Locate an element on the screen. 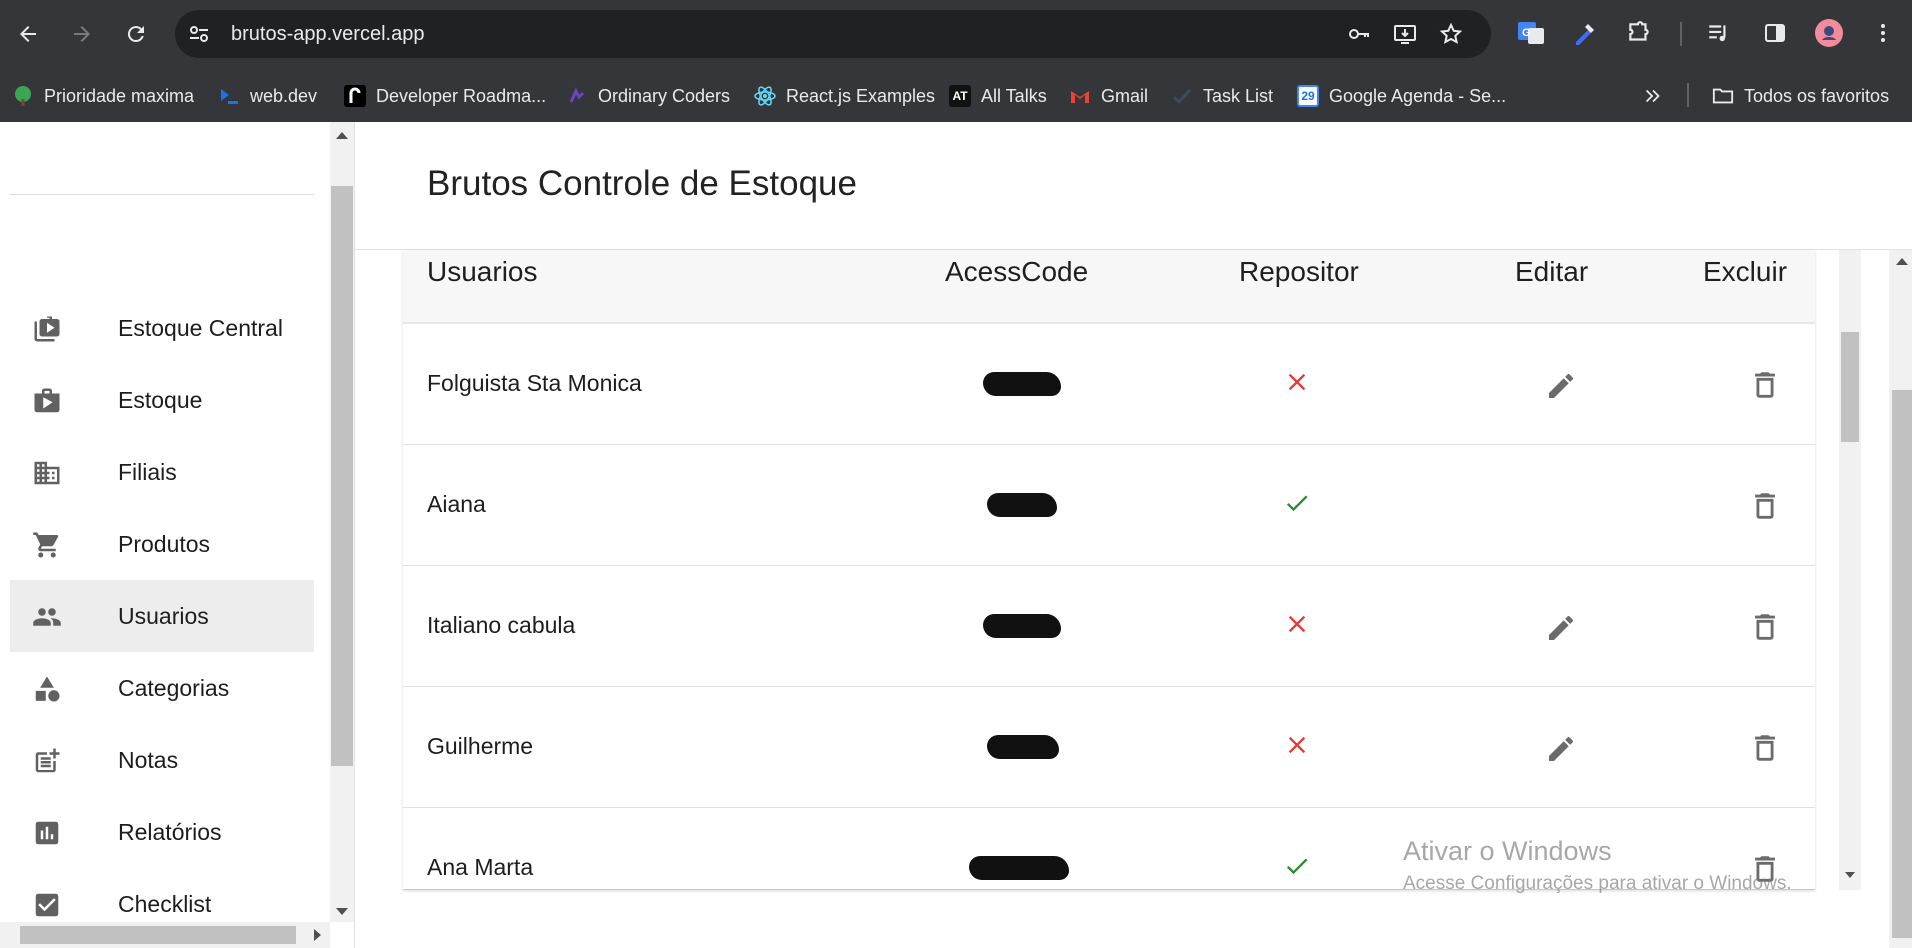 The width and height of the screenshot is (1912, 948). user-name: Ana Marta is located at coordinates (480, 867).